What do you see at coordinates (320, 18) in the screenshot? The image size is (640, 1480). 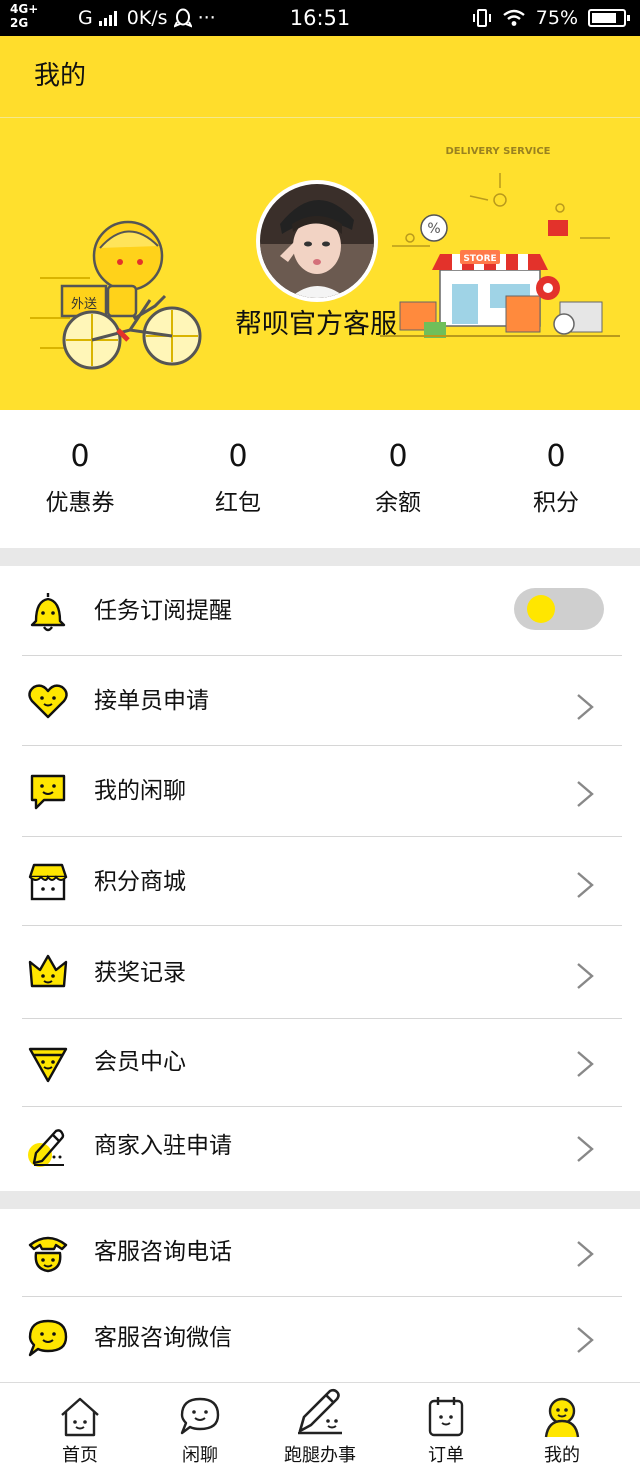 I see `status-bar: 4G+ 2G G 0K/s ··· 16:51 75%` at bounding box center [320, 18].